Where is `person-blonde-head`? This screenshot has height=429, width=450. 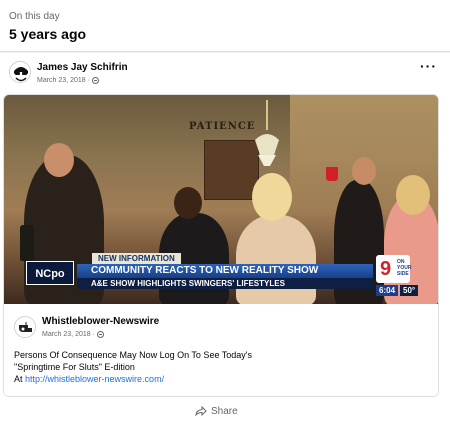 person-blonde-head is located at coordinates (272, 197).